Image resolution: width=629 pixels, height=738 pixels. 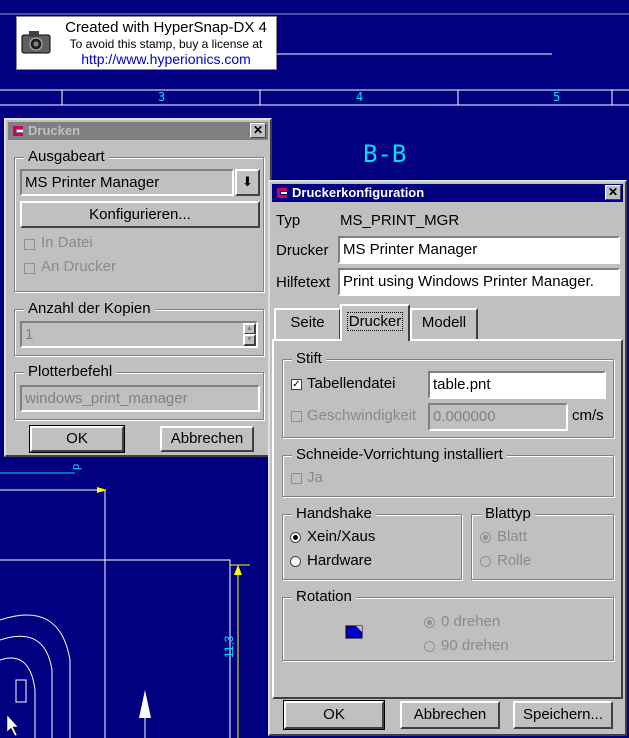 What do you see at coordinates (139, 334) in the screenshot?
I see `kopien-field: 1` at bounding box center [139, 334].